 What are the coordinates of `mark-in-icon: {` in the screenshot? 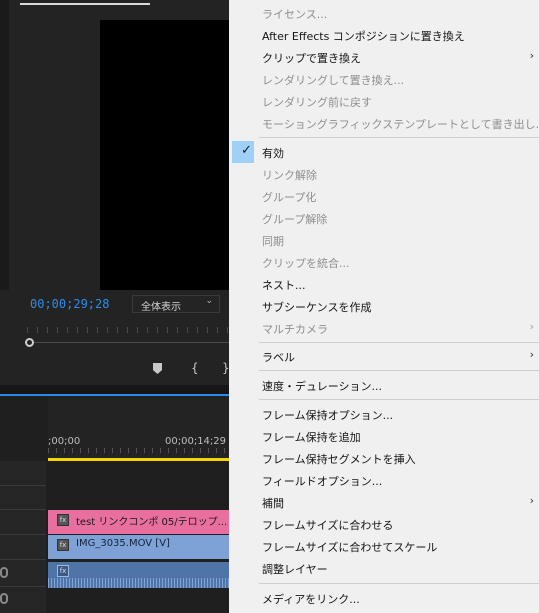 It's located at (195, 368).